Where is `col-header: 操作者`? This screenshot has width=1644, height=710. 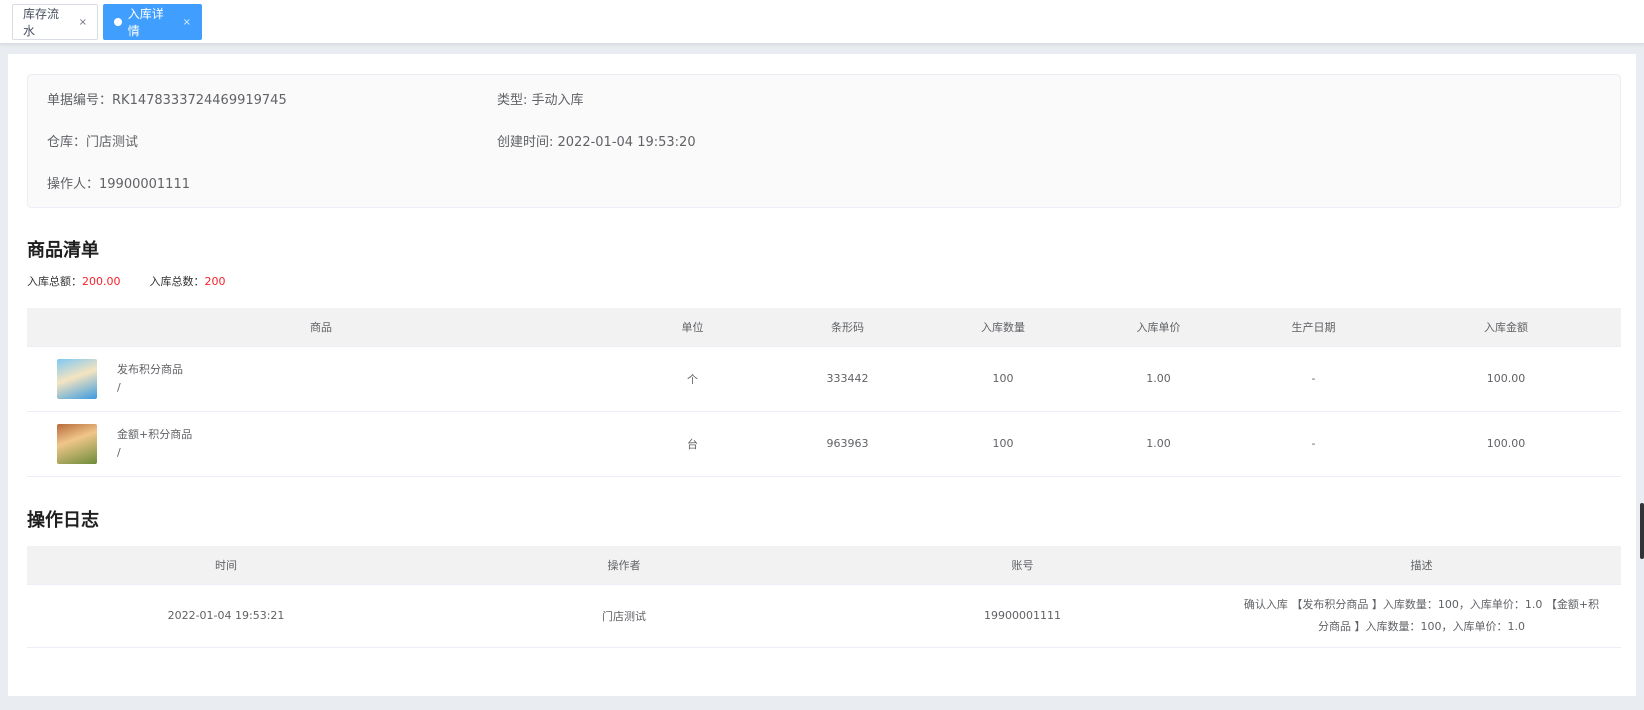
col-header: 操作者 is located at coordinates (624, 565).